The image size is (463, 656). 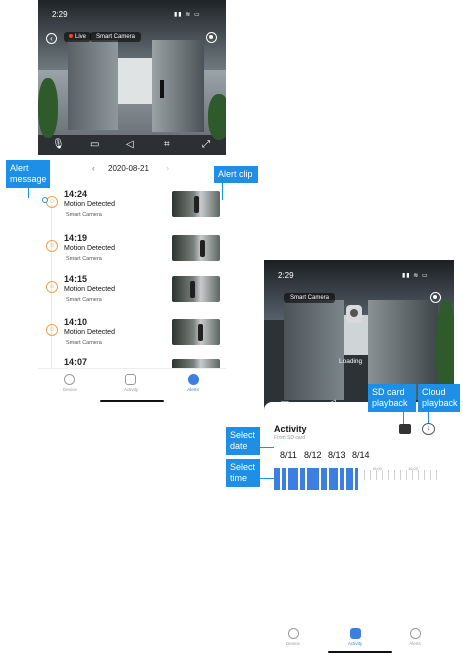 I want to click on callout-cloud-playback: Cloud playback, so click(x=439, y=398).